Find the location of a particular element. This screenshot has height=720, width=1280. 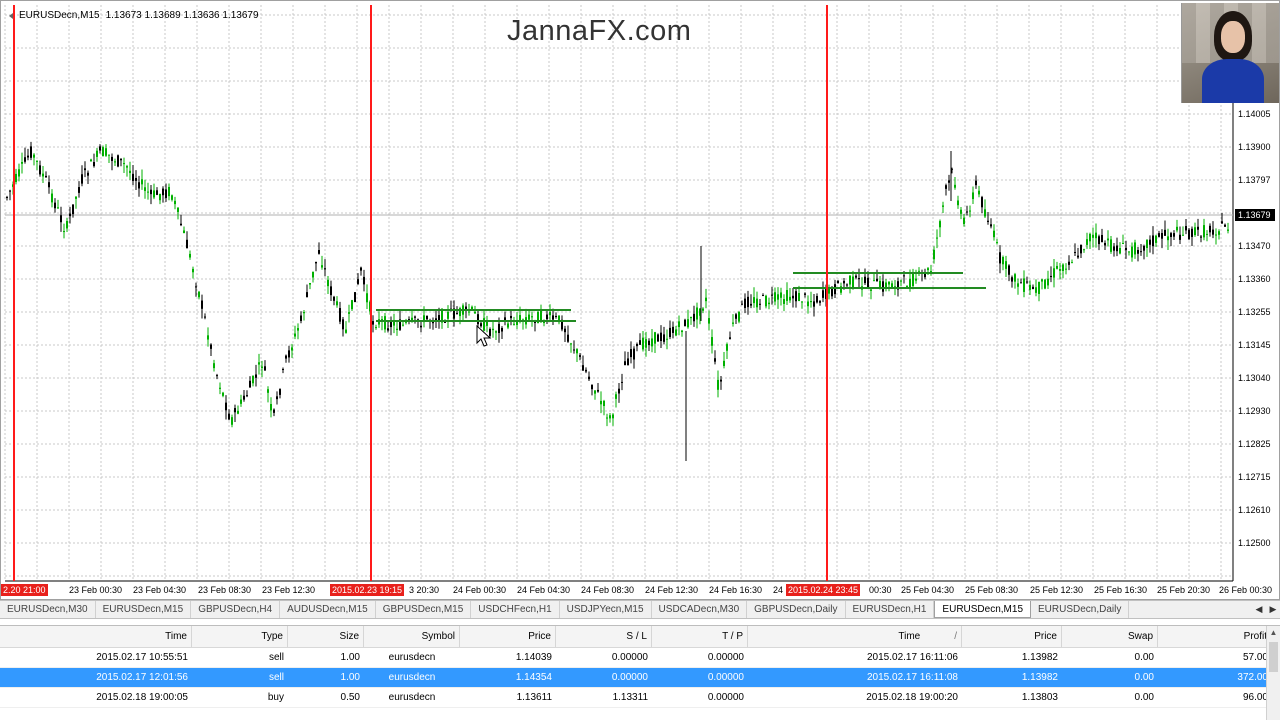

chart-tab: EURUSDecn,Daily is located at coordinates (1080, 609).